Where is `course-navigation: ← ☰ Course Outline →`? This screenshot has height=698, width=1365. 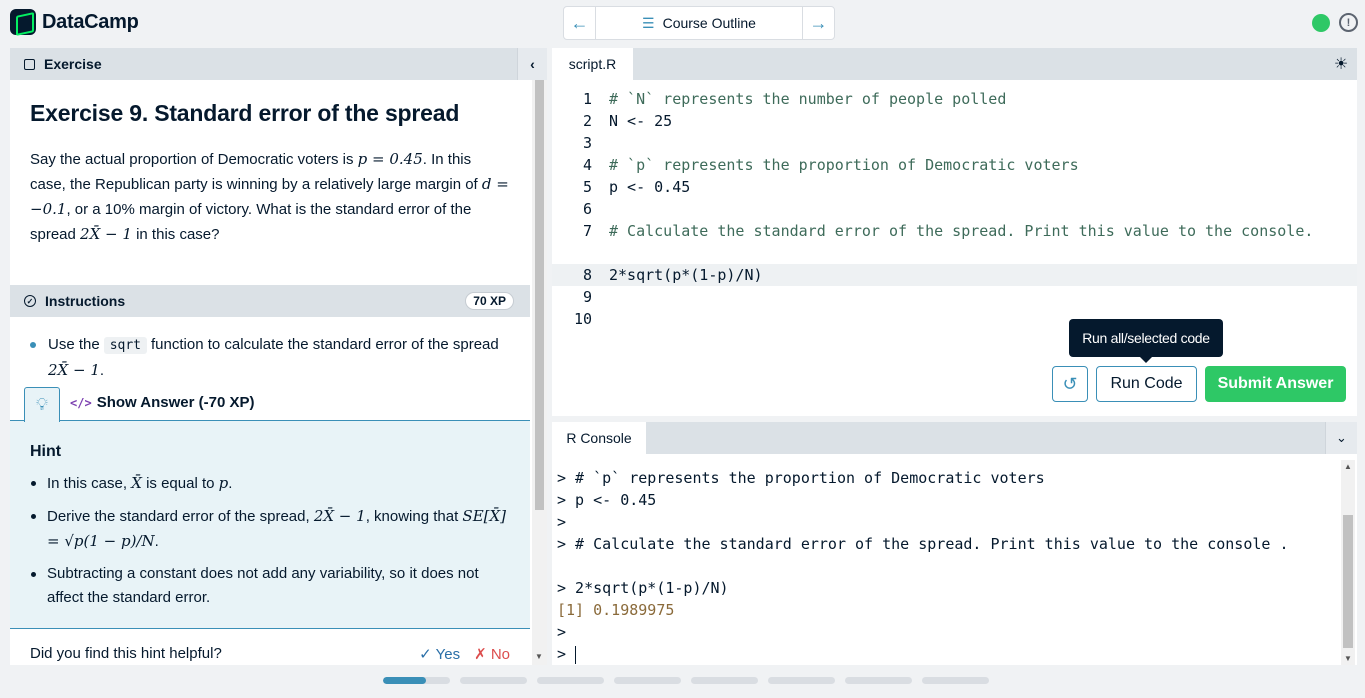 course-navigation: ← ☰ Course Outline → is located at coordinates (699, 23).